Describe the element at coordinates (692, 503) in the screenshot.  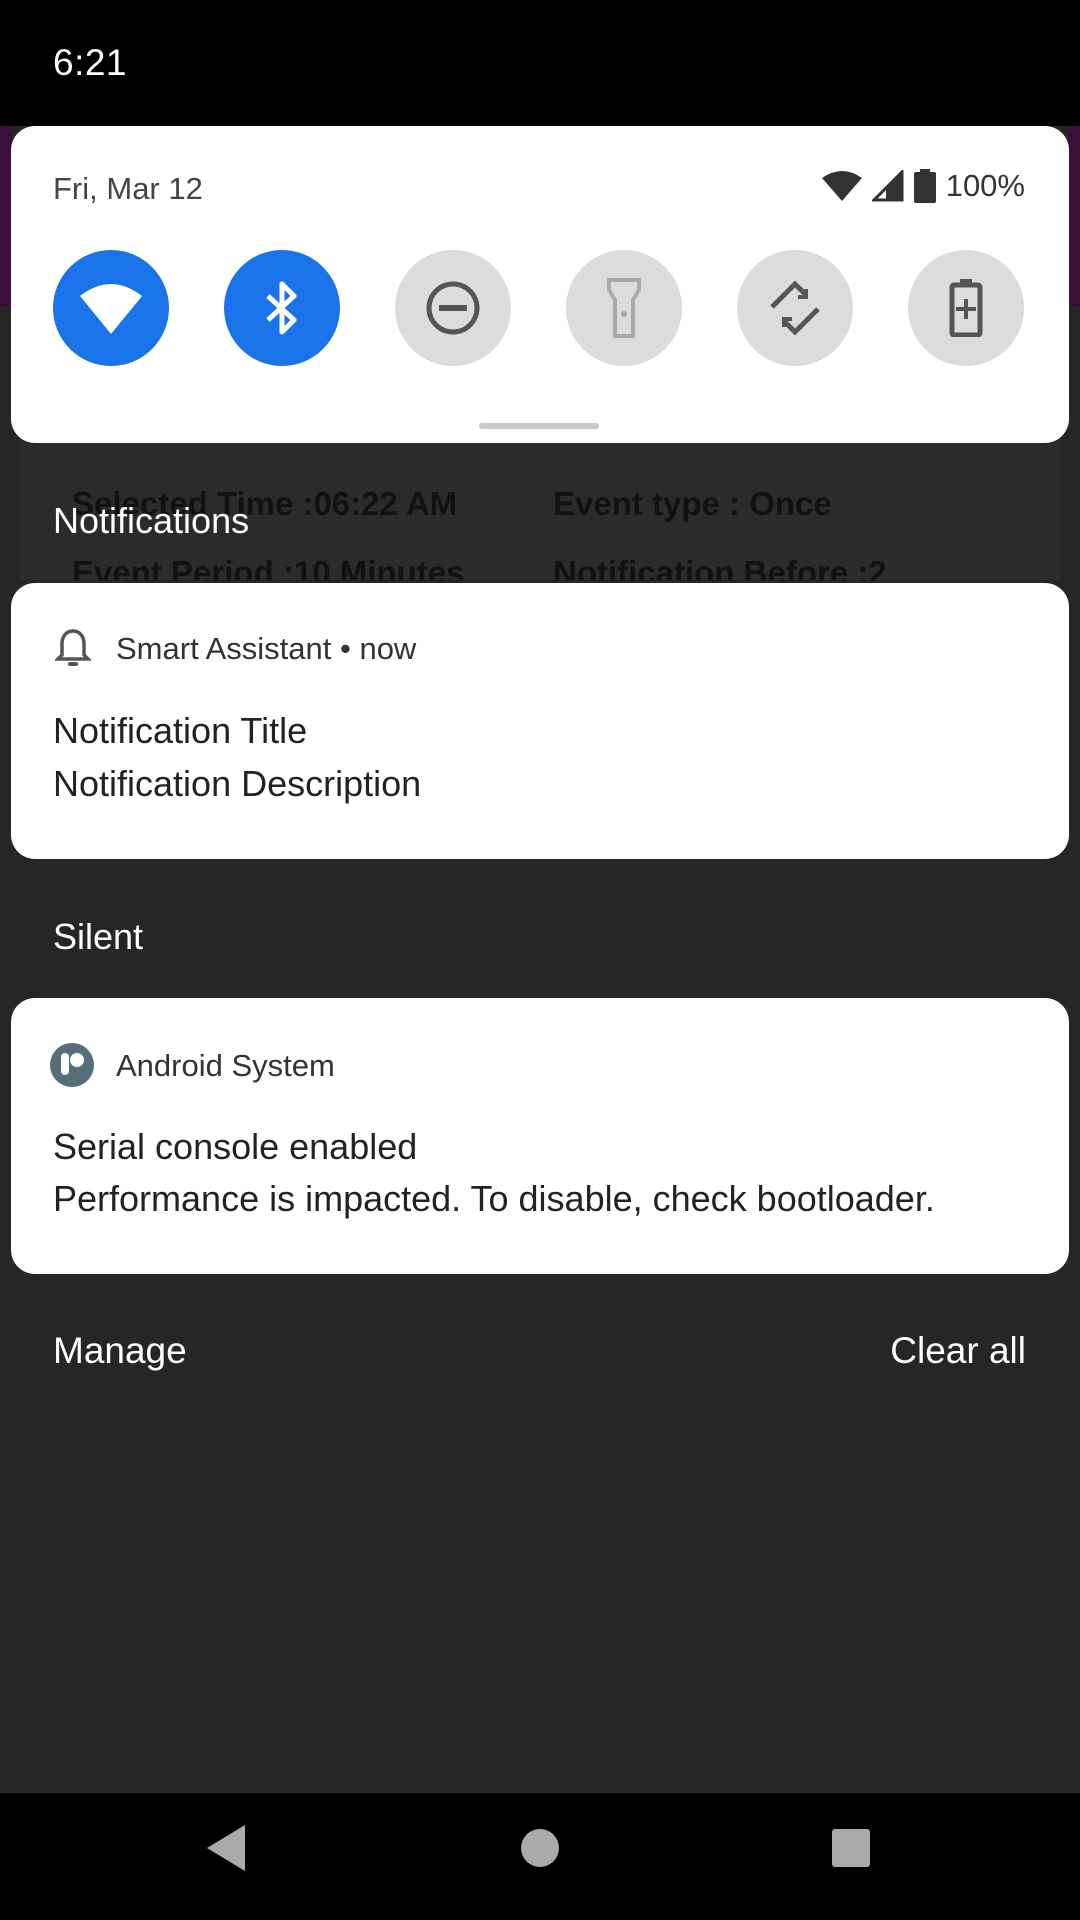
I see `background-event-type: Event type : Once` at that location.